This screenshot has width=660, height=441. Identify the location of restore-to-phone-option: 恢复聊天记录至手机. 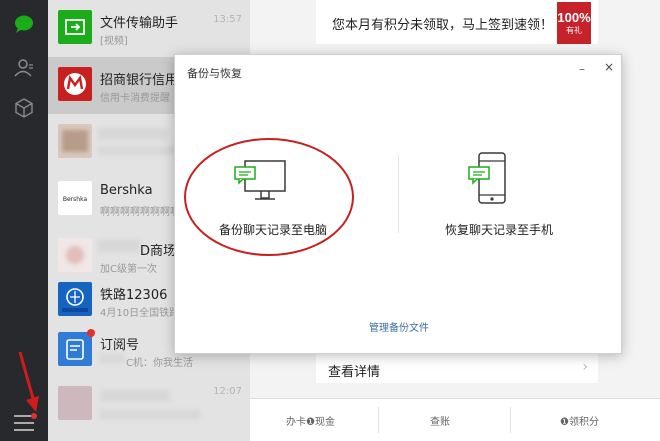
(499, 229).